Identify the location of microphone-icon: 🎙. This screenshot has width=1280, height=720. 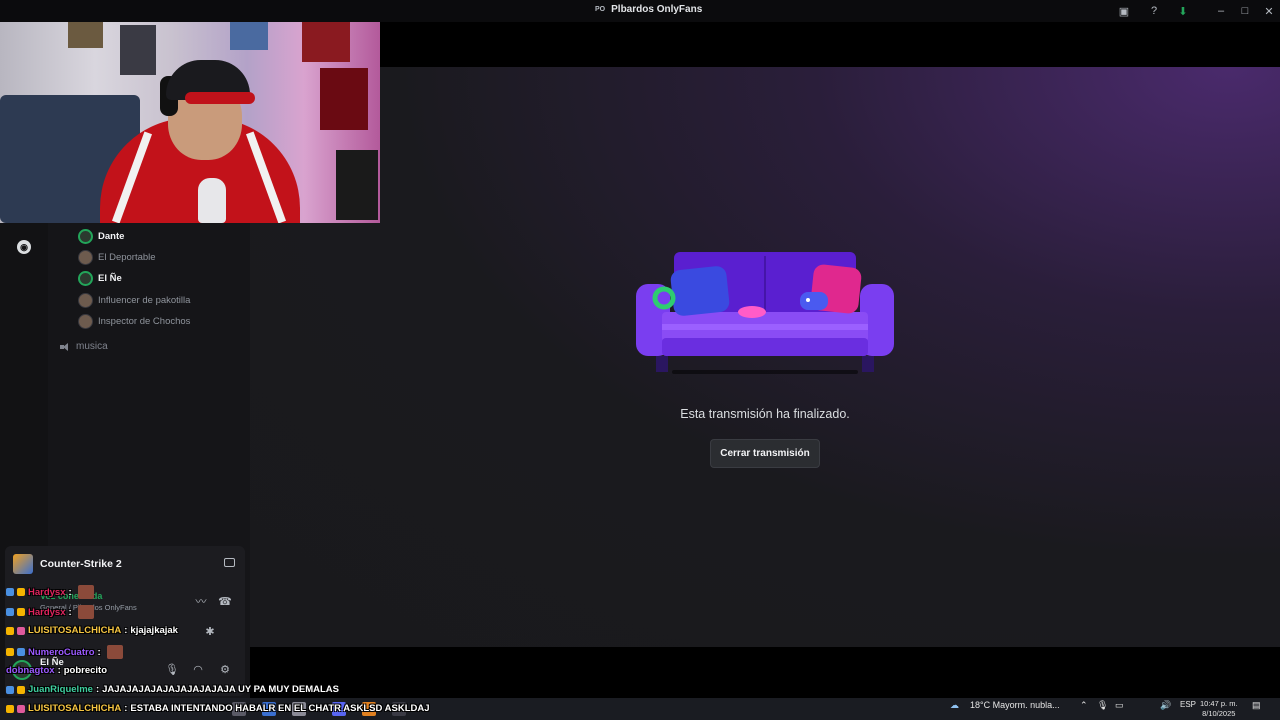
(172, 669).